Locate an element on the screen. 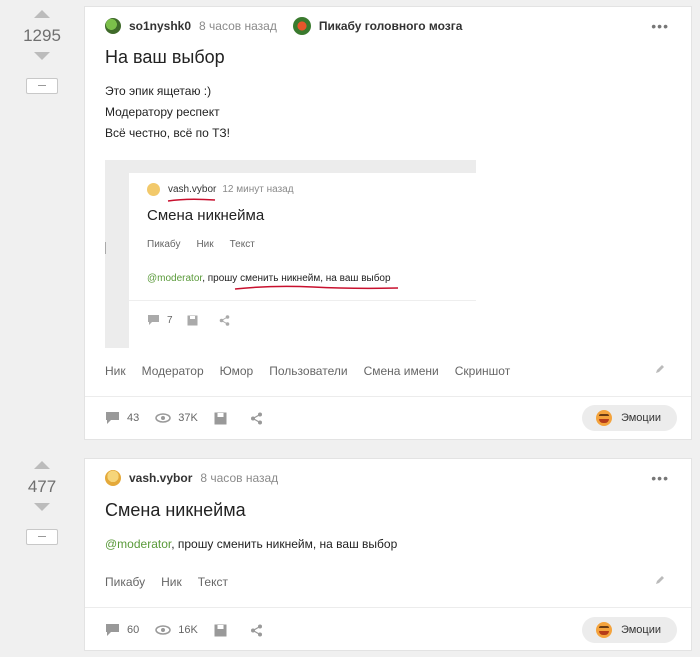 This screenshot has width=700, height=657. tag-list: Пикабу Ник Текст is located at coordinates (174, 582).